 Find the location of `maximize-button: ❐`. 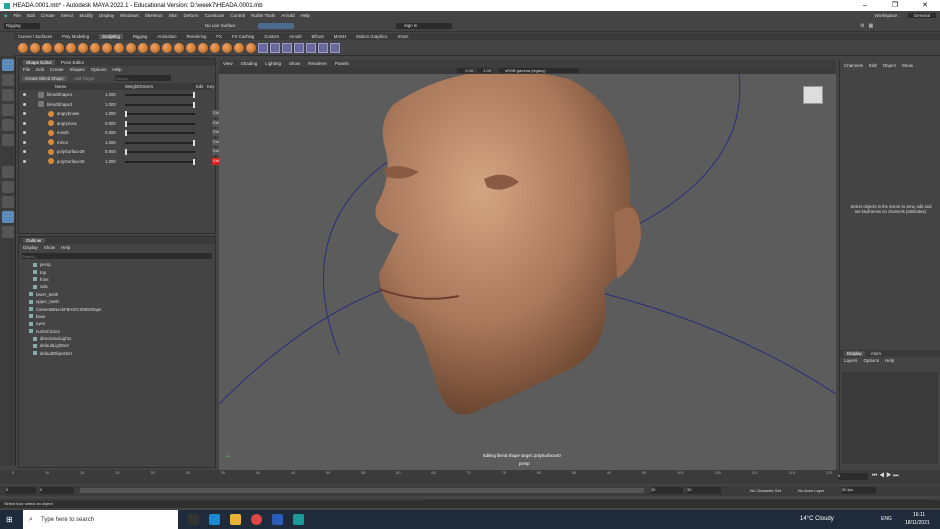

maximize-button: ❐ is located at coordinates (895, 5).